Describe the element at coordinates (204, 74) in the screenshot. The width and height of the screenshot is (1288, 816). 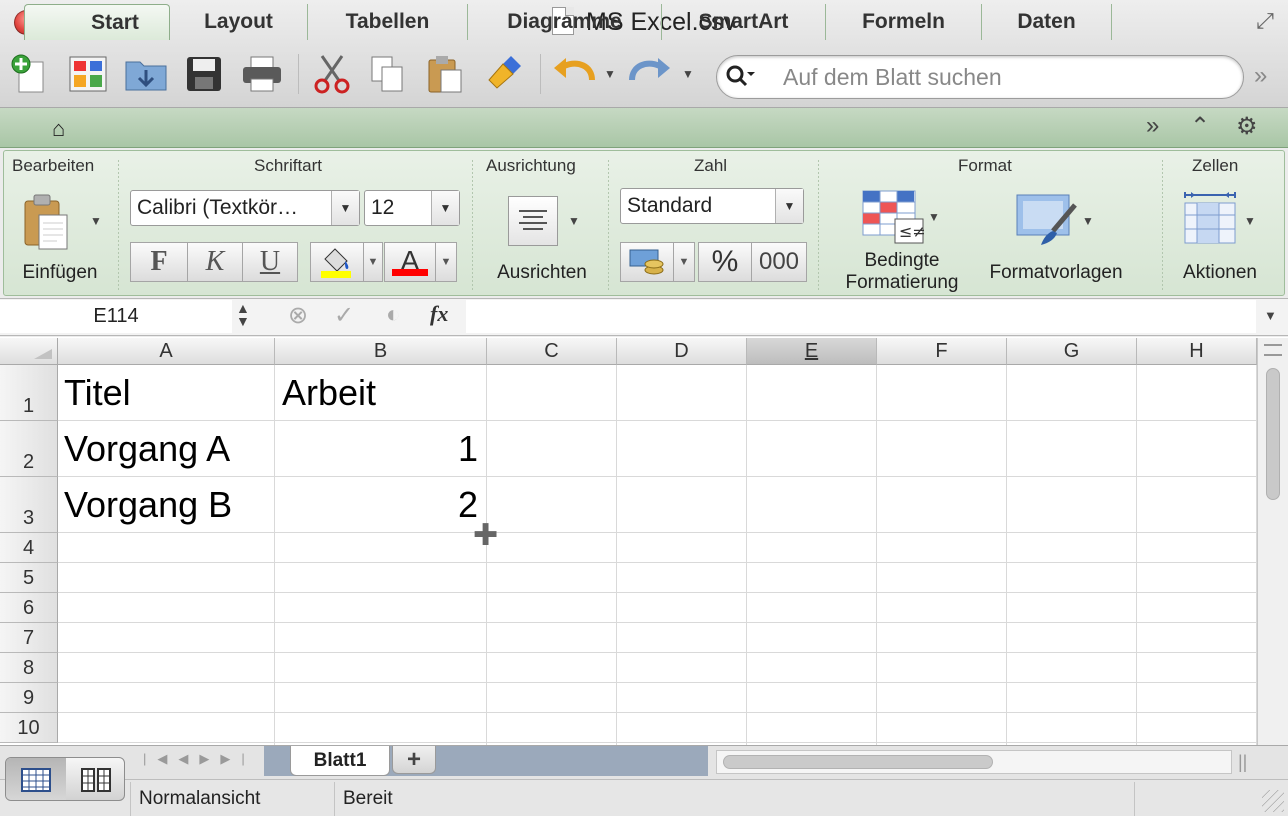
I see `save-icon` at that location.